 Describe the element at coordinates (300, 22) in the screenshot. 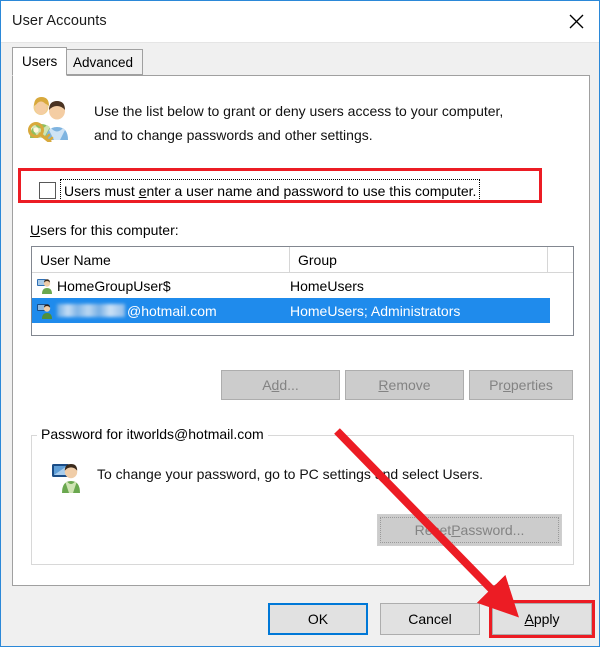

I see `title-bar: User Accounts` at that location.